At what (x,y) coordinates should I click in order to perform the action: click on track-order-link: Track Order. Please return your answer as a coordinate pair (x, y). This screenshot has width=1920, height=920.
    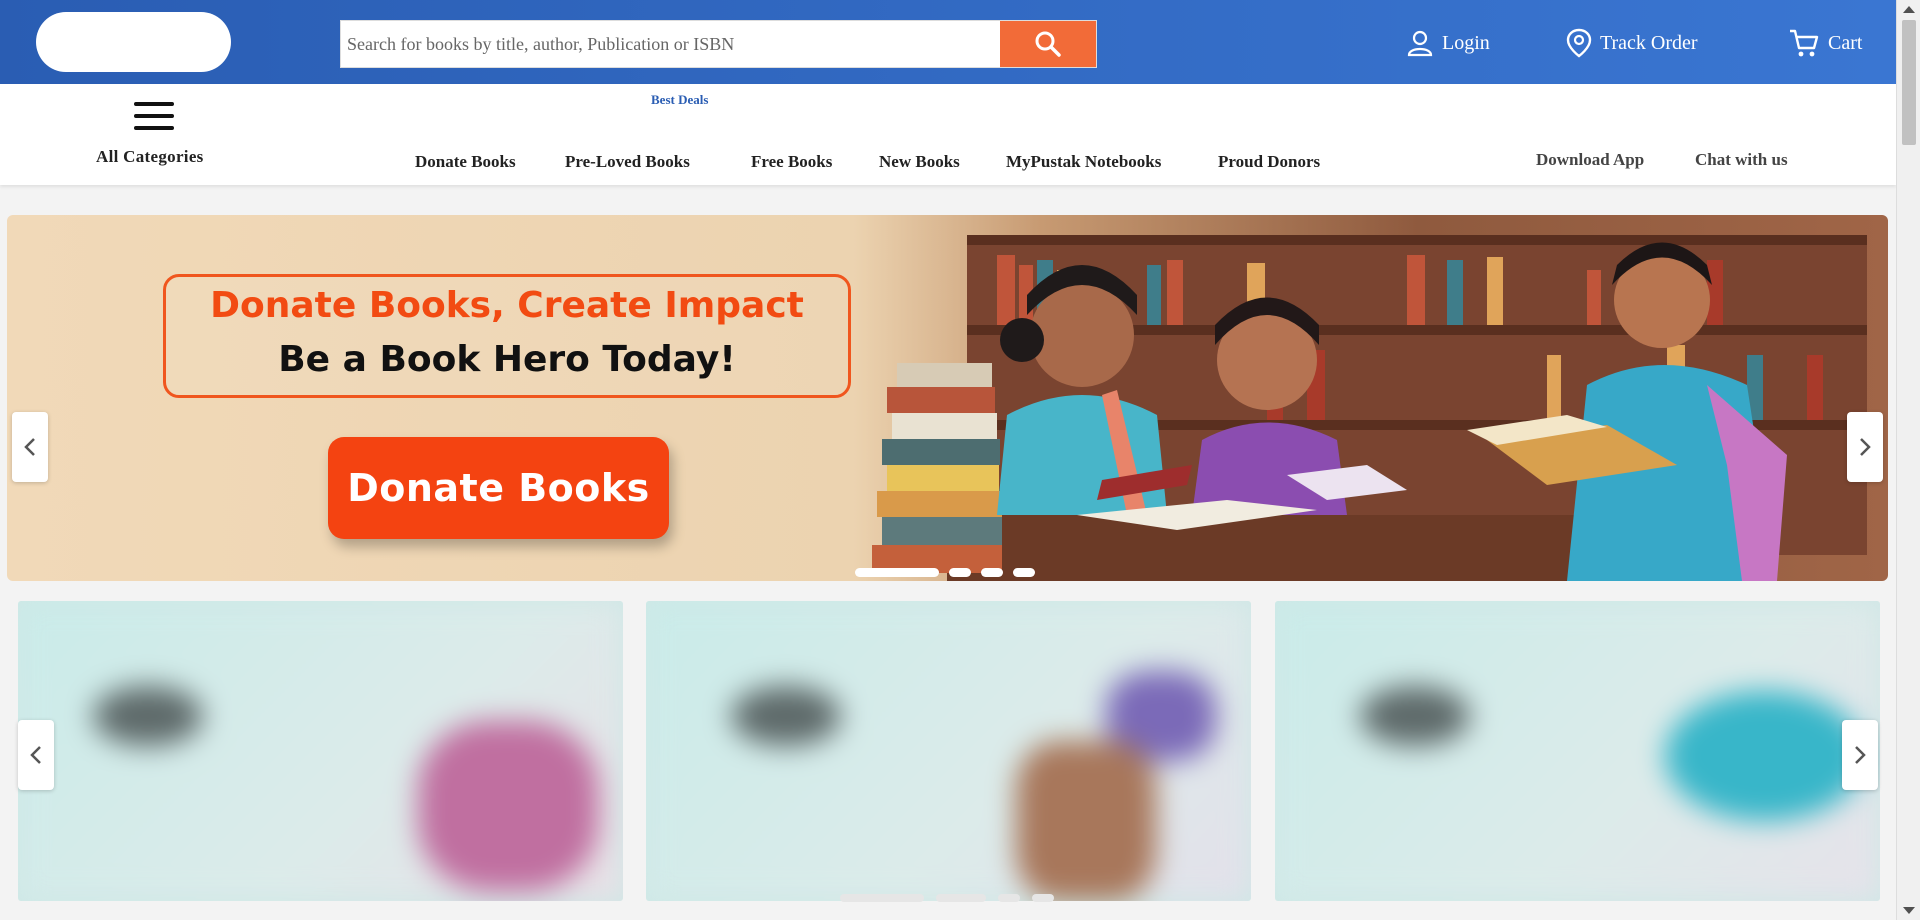
    Looking at the image, I should click on (1632, 43).